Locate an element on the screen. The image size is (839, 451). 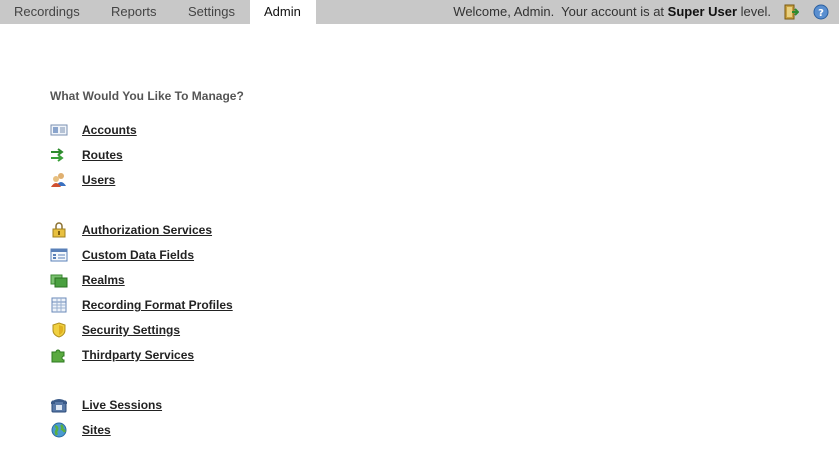
manage-item-authorization-services: Authorization Services is located at coordinates (131, 230).